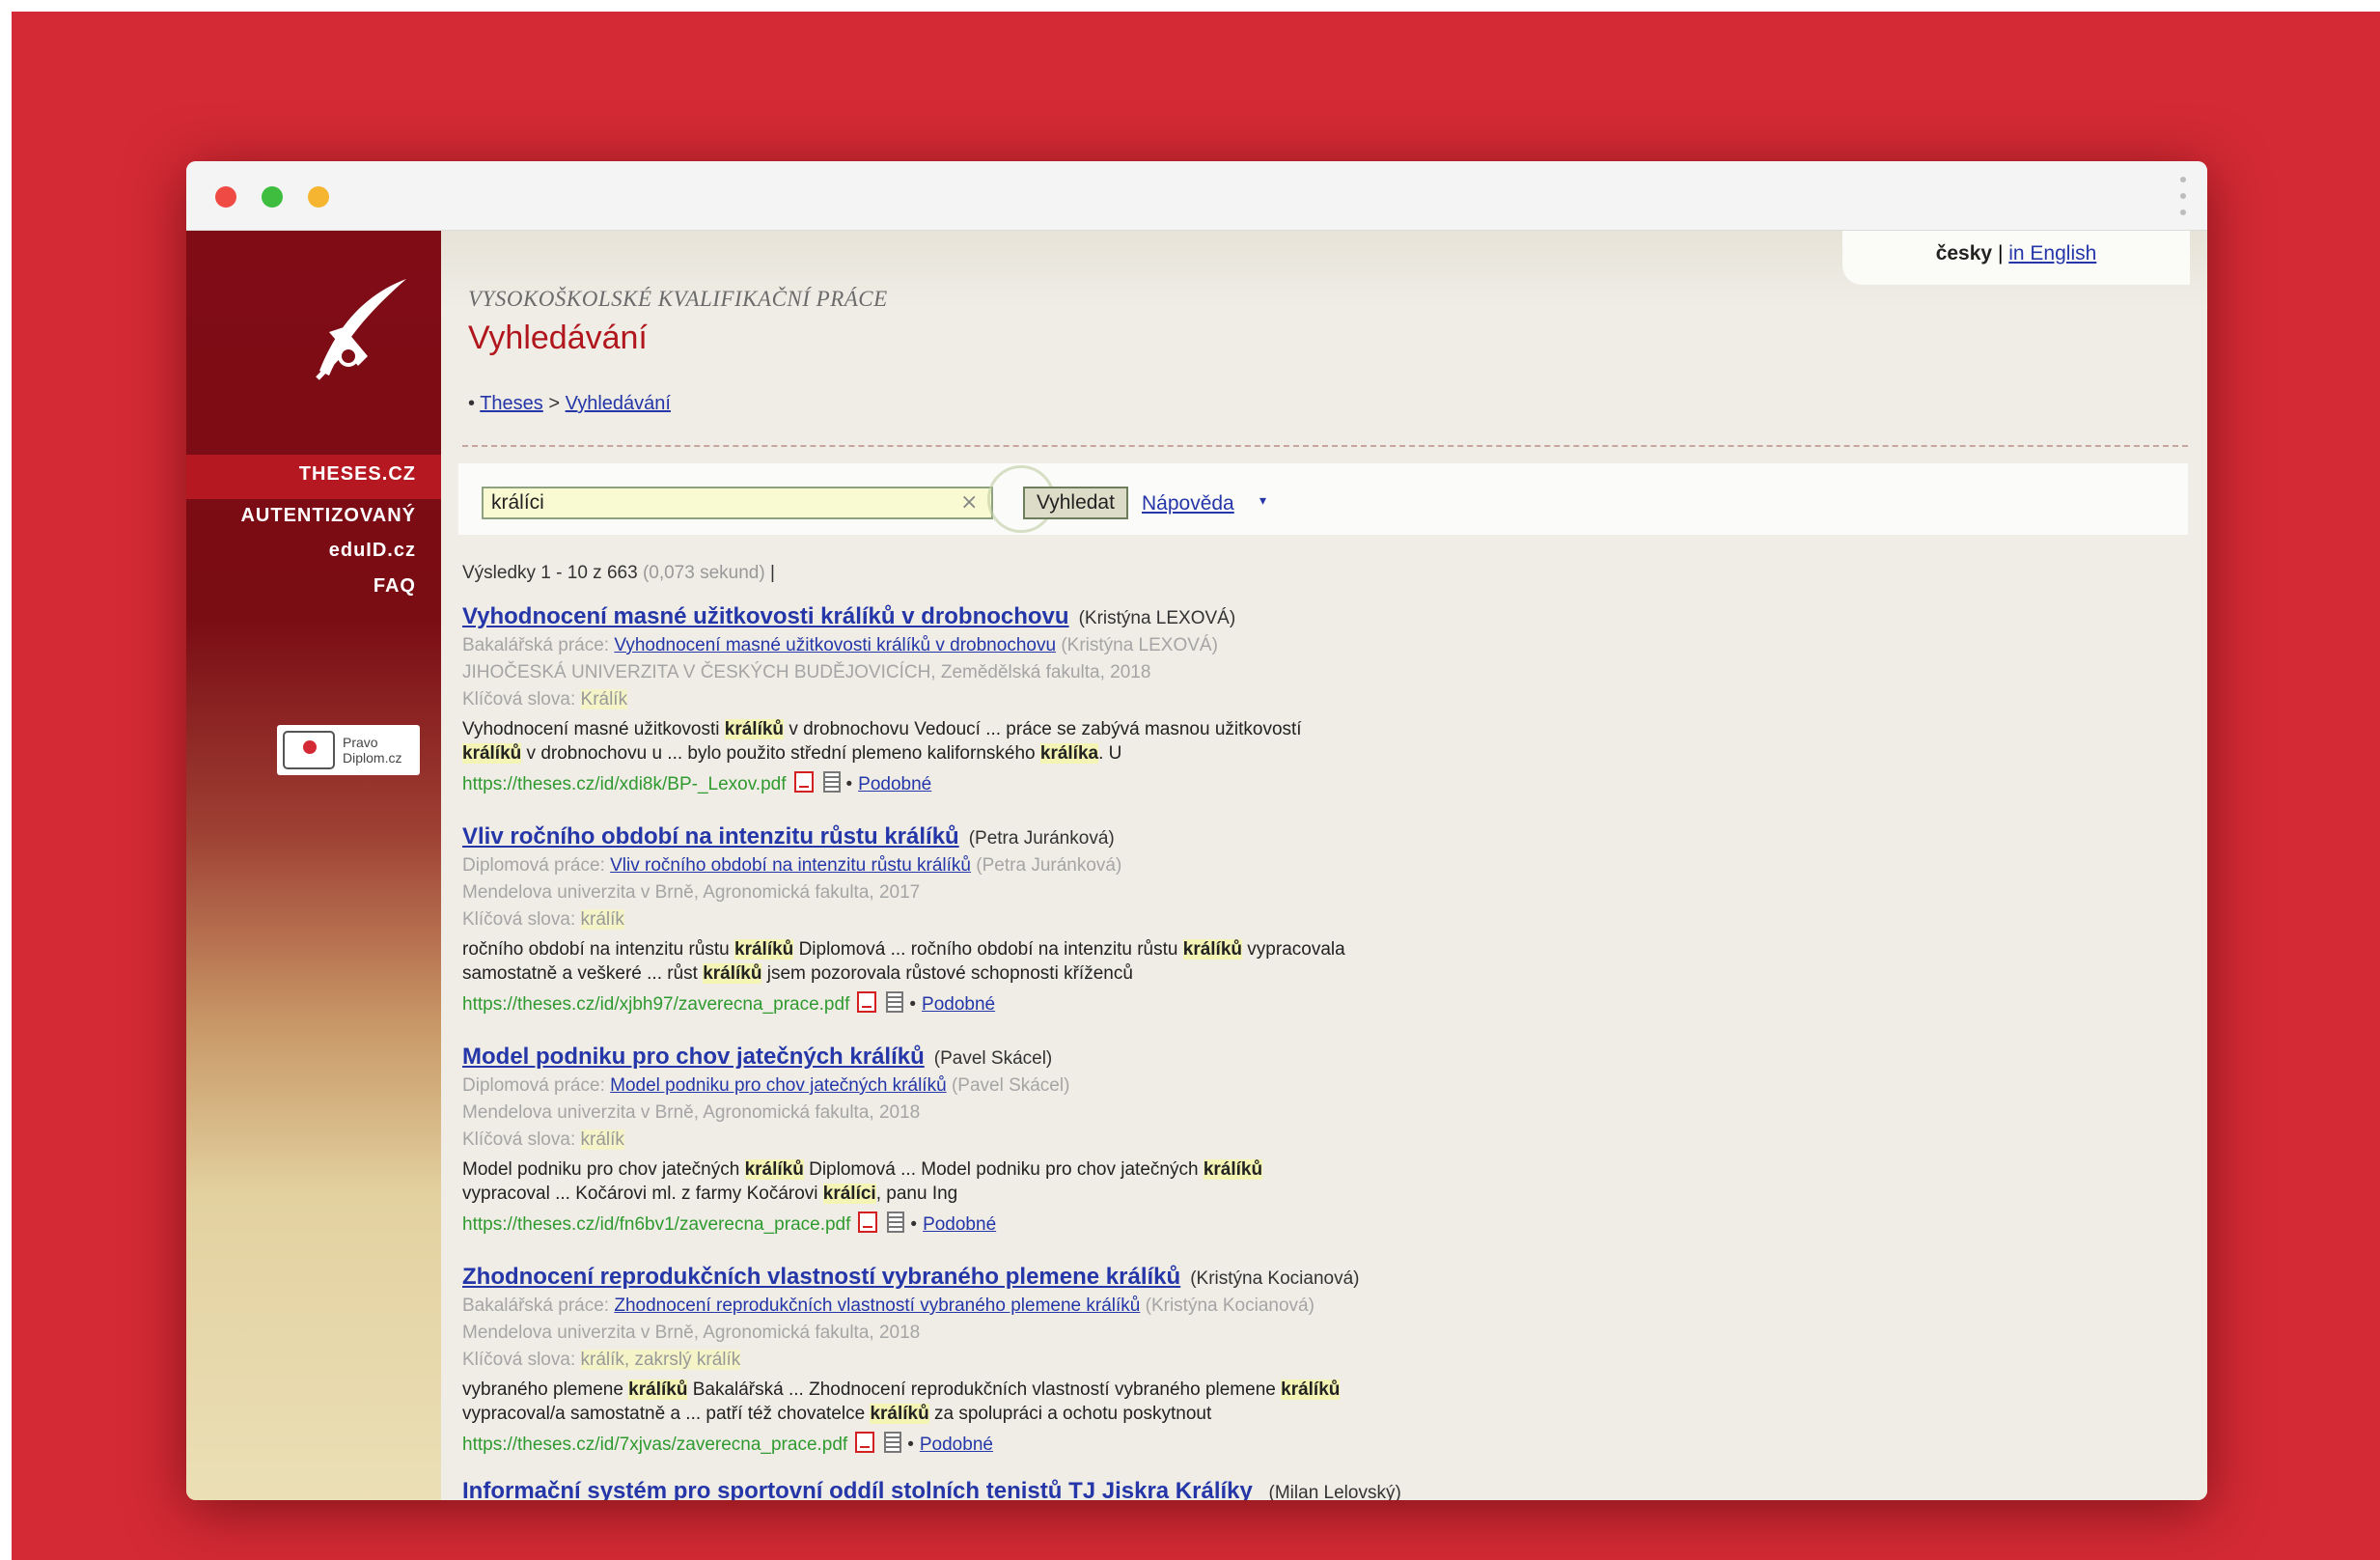 This screenshot has width=2380, height=1560. Describe the element at coordinates (2183, 196) in the screenshot. I see `kebab-menu-icon` at that location.